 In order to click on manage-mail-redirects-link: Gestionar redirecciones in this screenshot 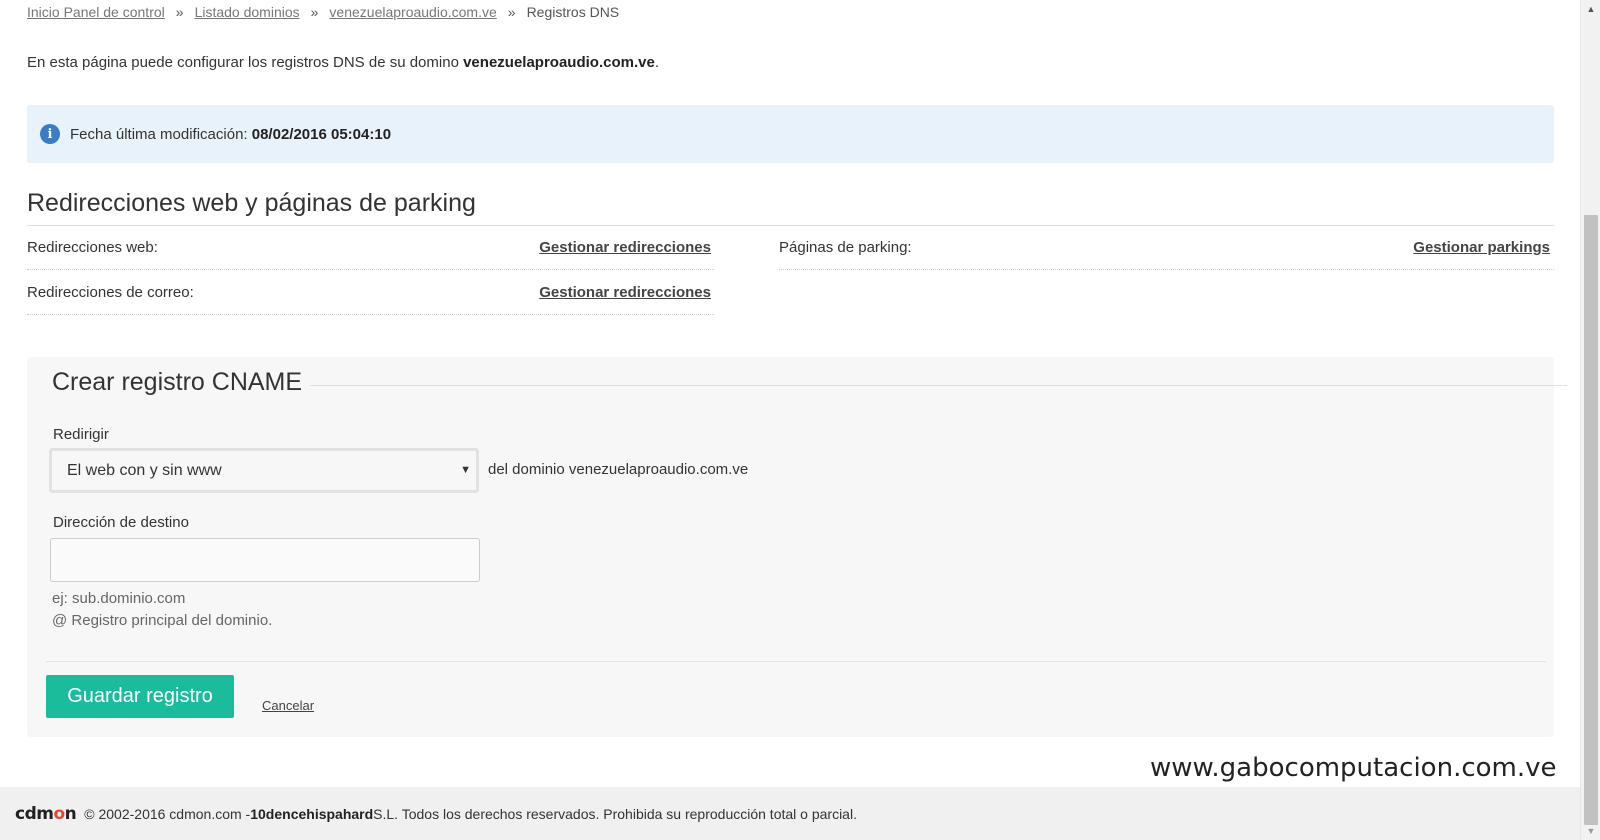, I will do `click(625, 292)`.